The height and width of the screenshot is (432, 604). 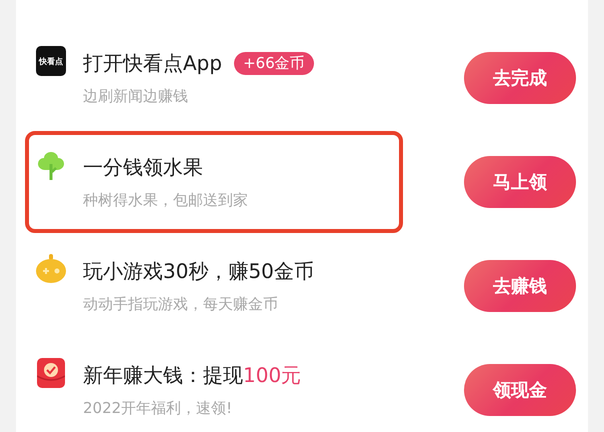 I want to click on task-description: 动动手指玩游戏，每天赚金币, so click(x=181, y=304).